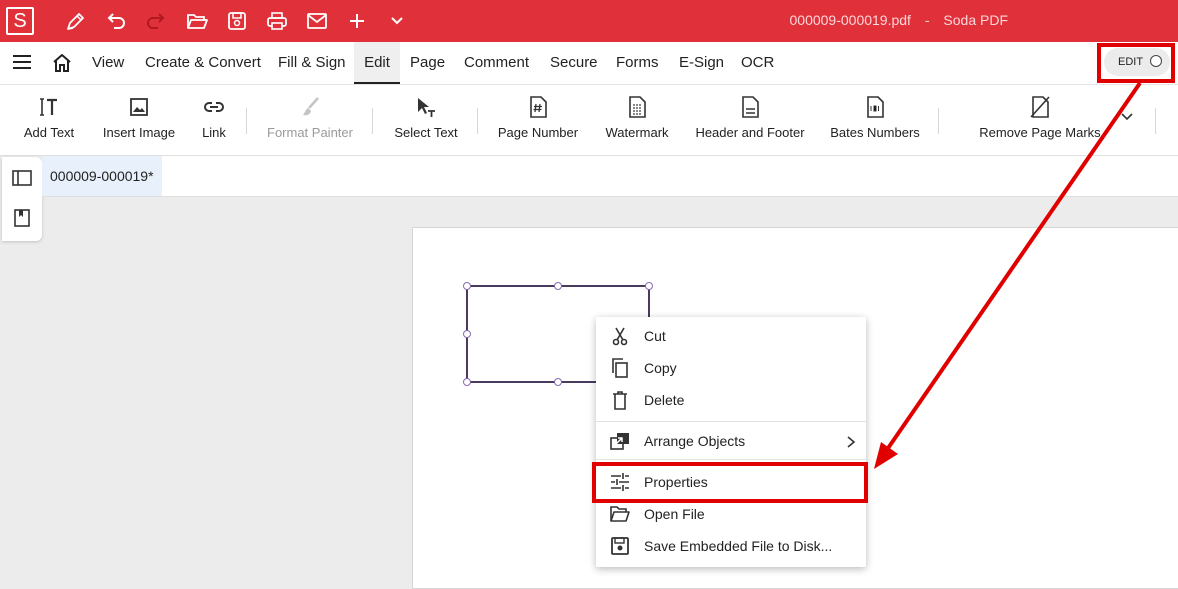 This screenshot has height=589, width=1178. Describe the element at coordinates (1008, 275) in the screenshot. I see `annotation-arrow` at that location.